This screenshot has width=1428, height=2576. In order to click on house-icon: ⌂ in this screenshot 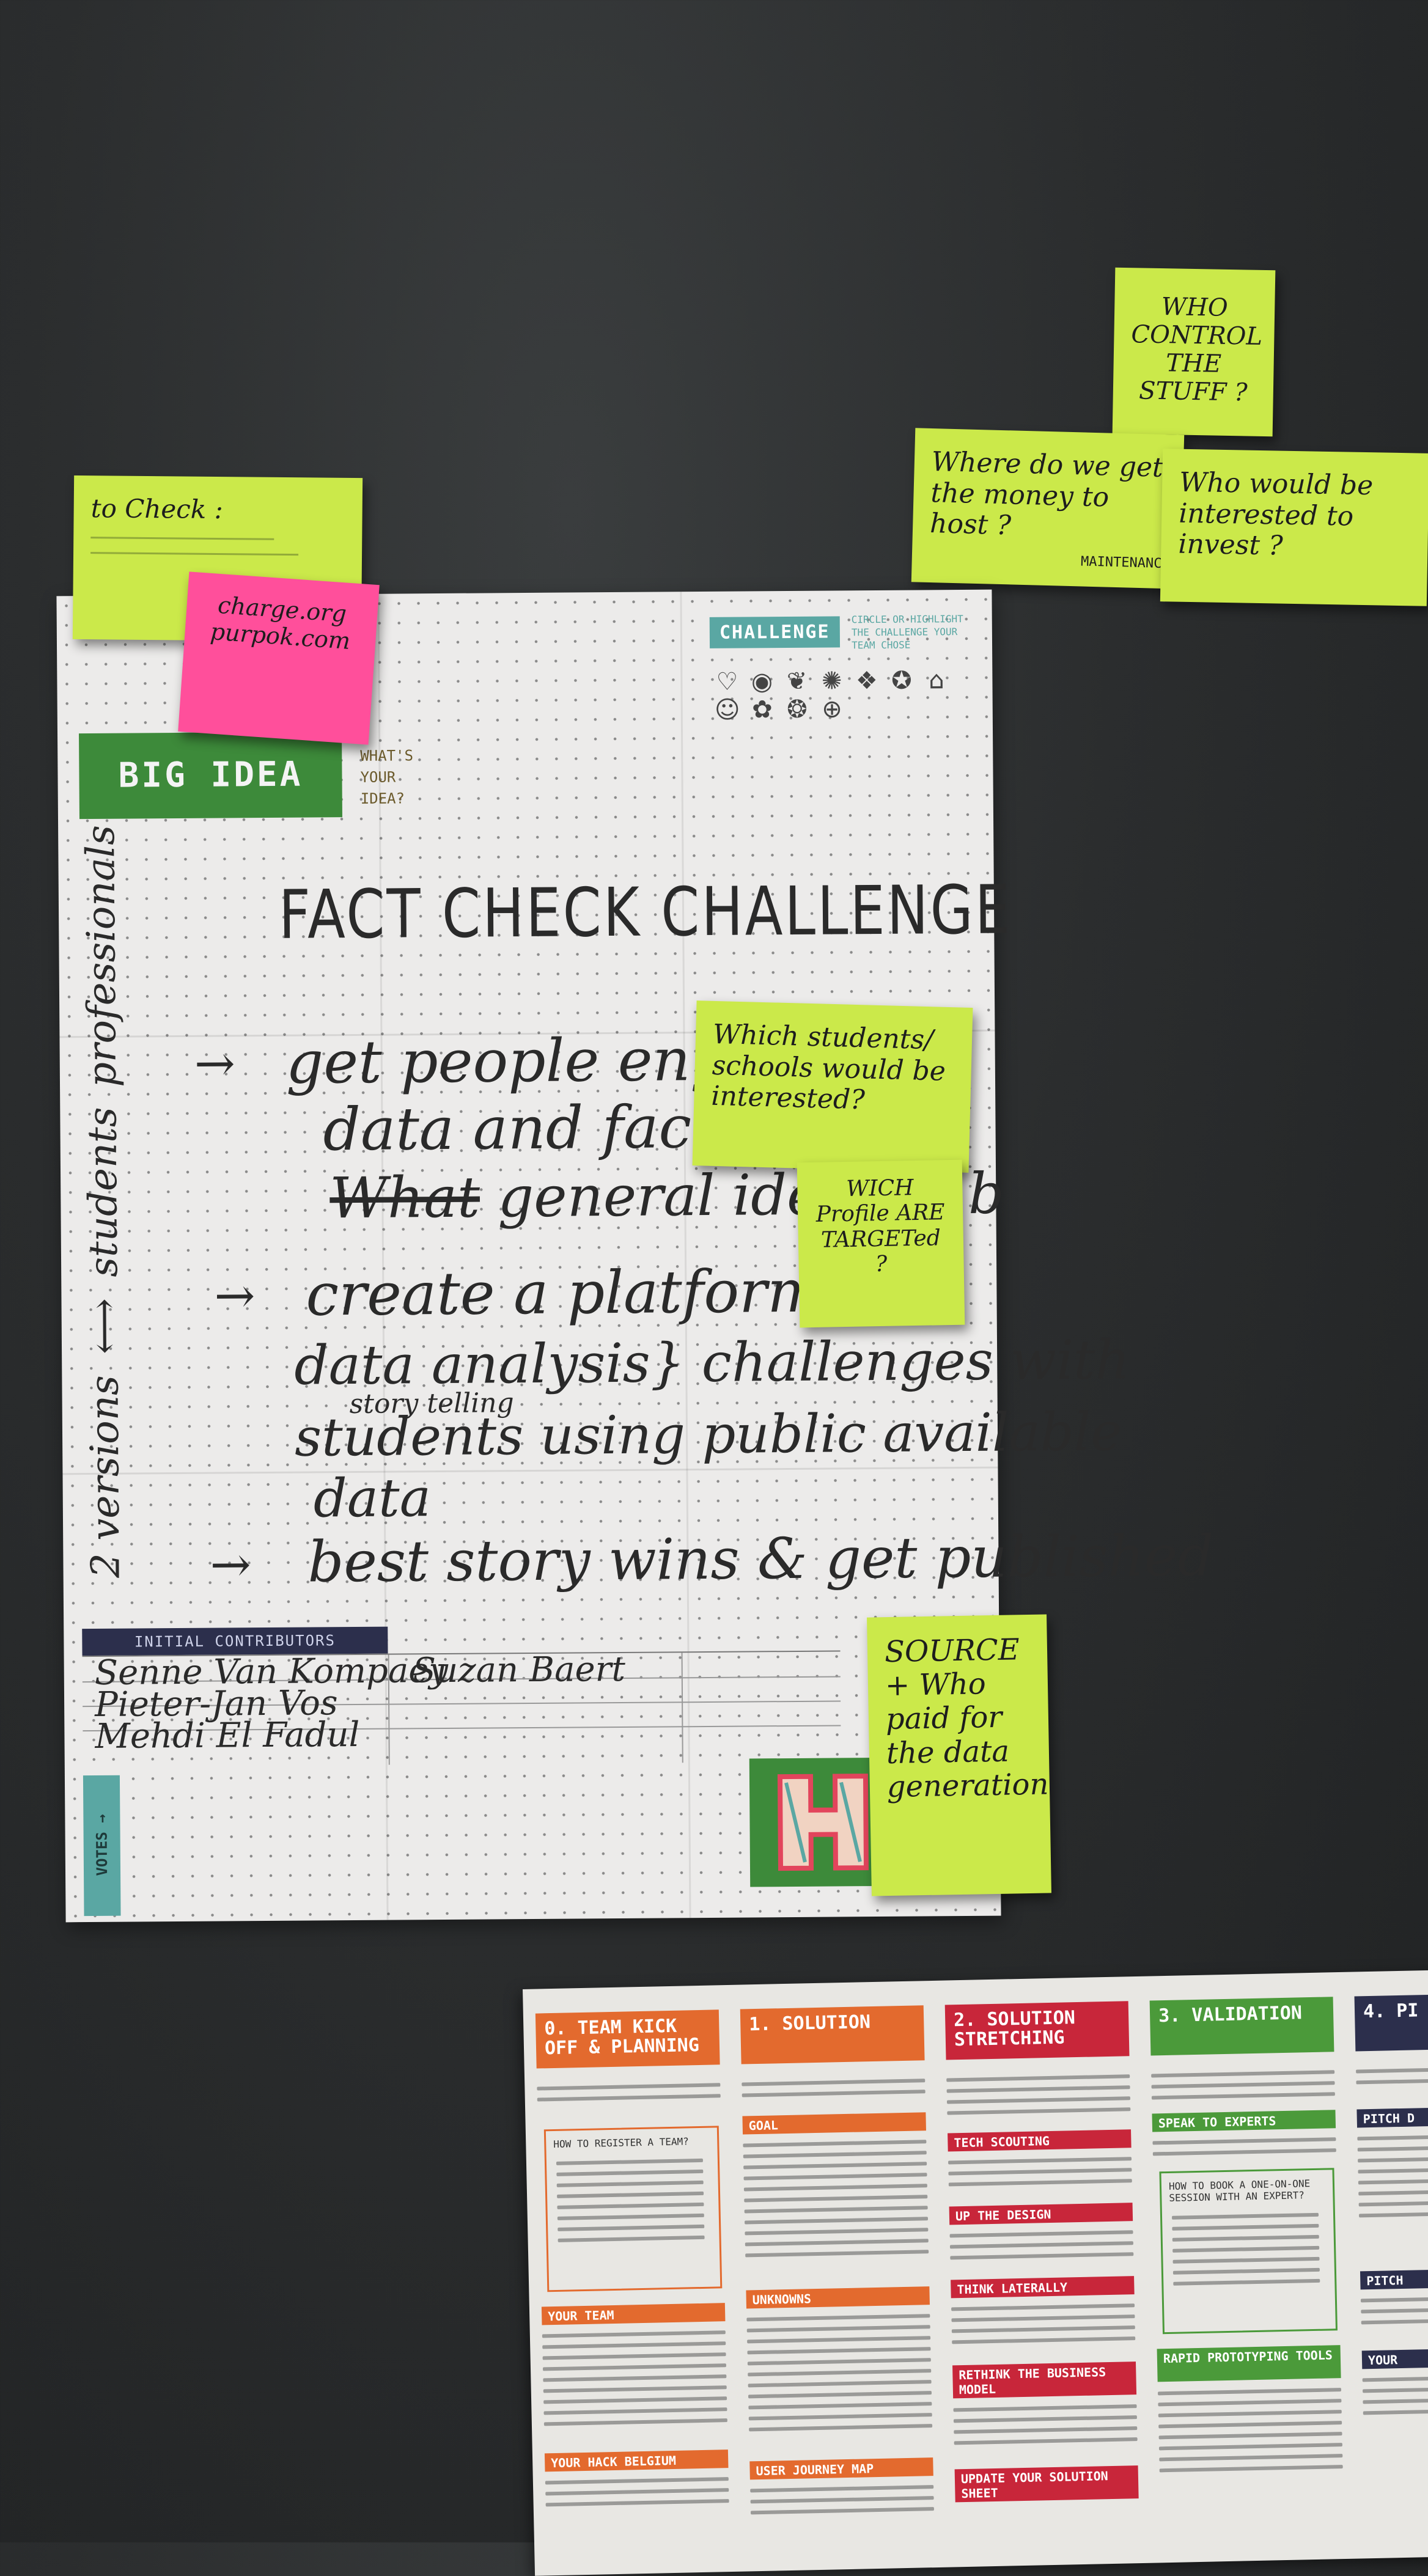, I will do `click(936, 680)`.